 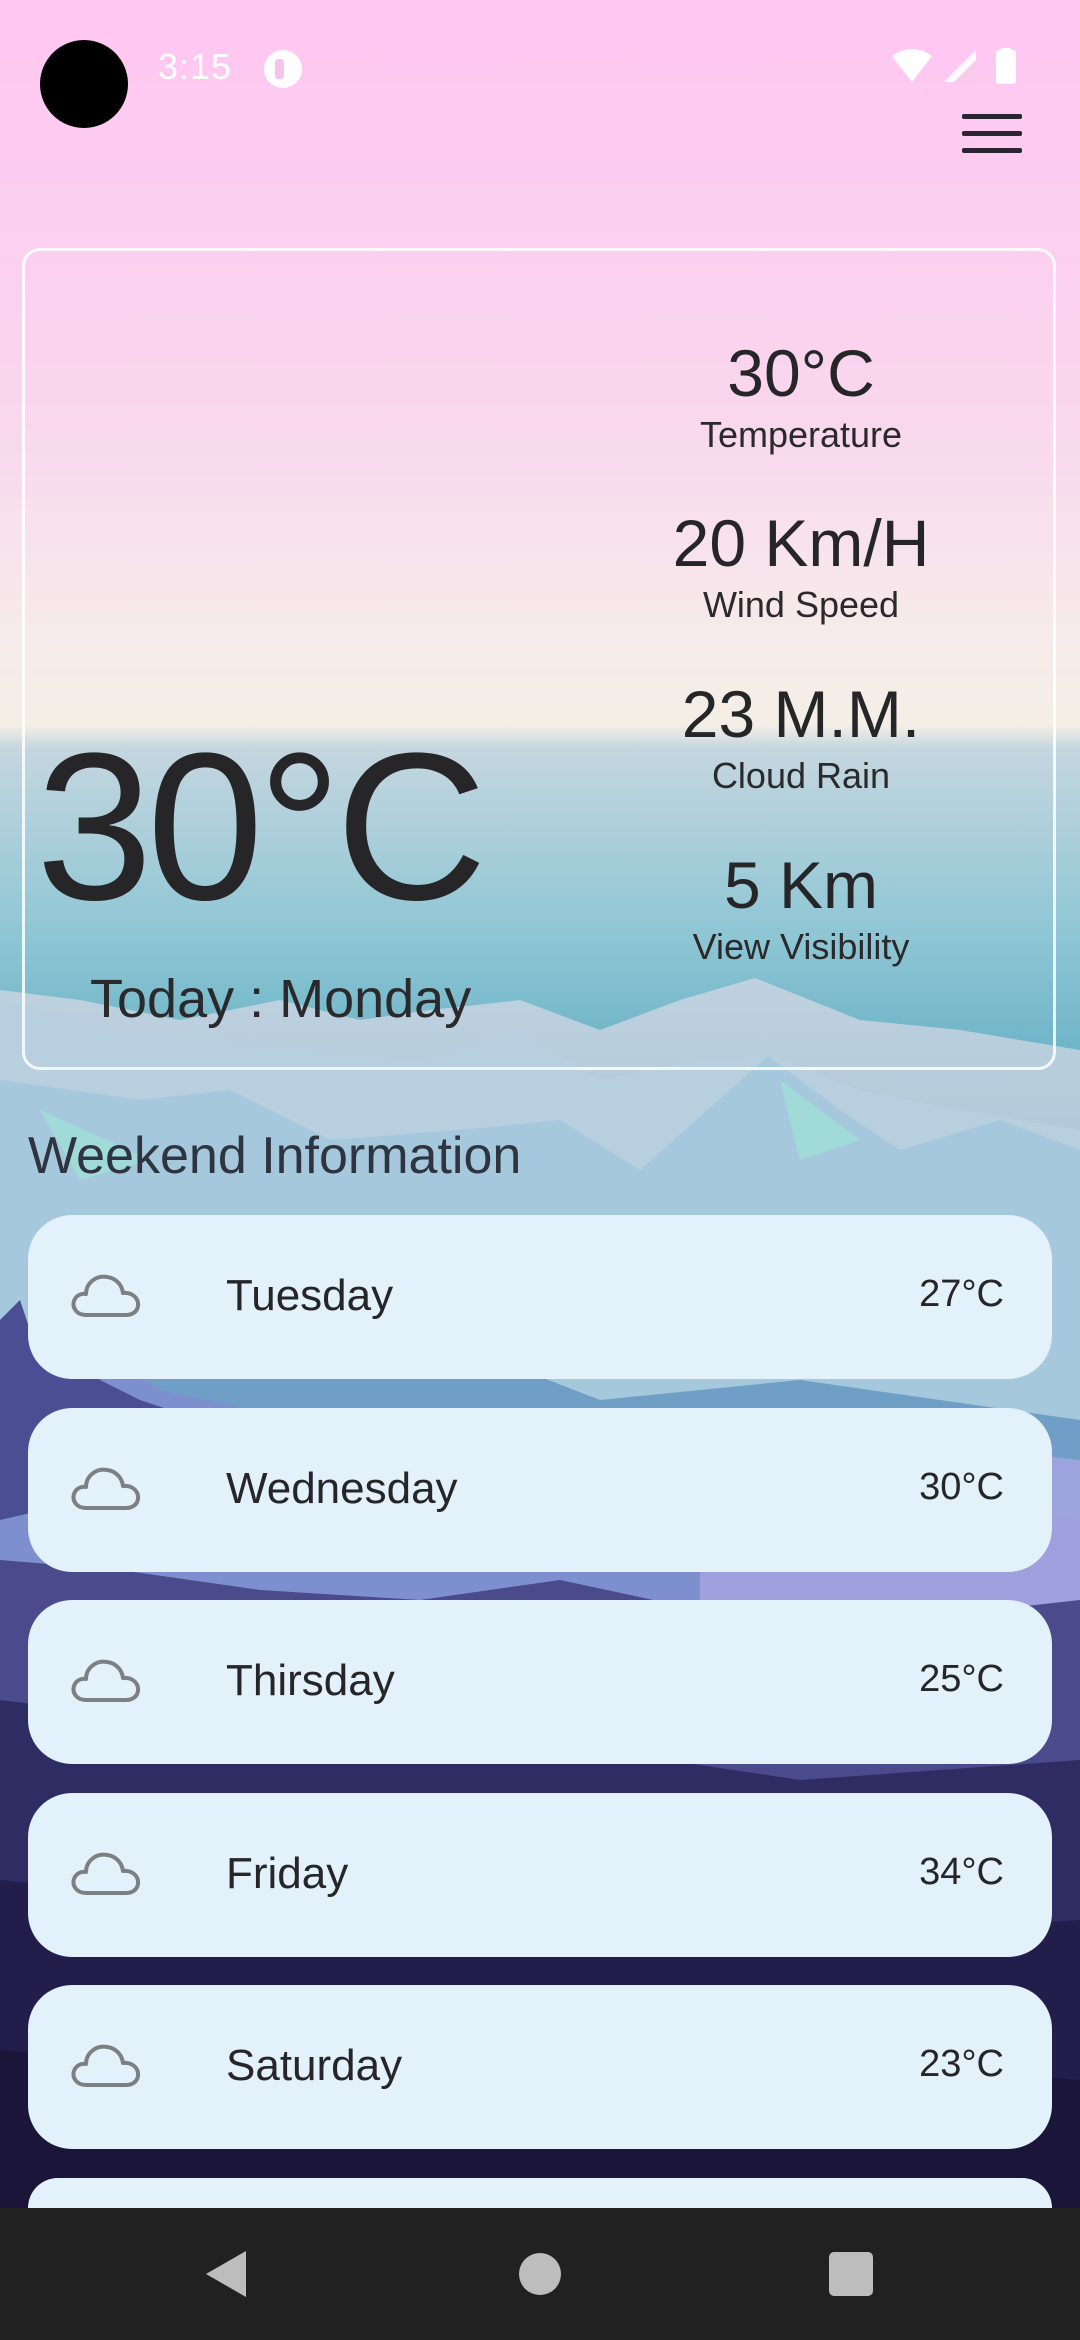 I want to click on forecast-day: Thirsday, so click(x=310, y=1680).